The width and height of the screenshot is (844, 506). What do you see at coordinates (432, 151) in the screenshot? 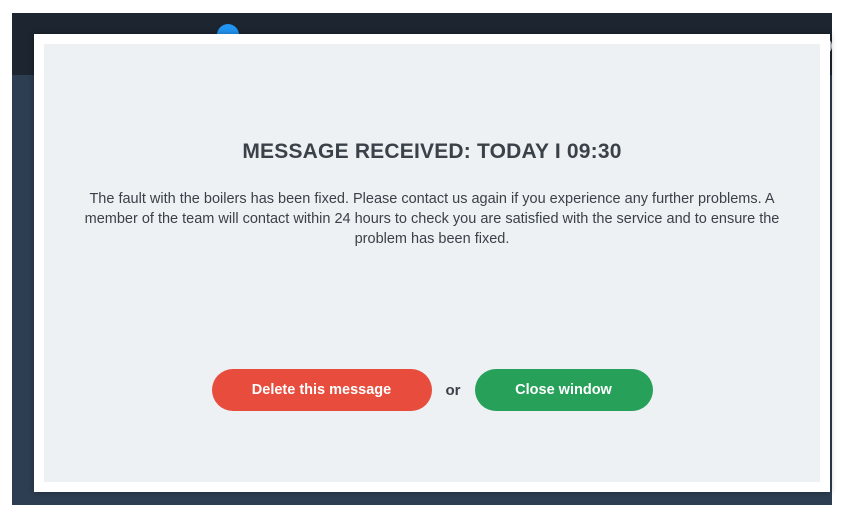
I see `modal-title: MESSAGE RECEIVED: TODAY I 09:30` at bounding box center [432, 151].